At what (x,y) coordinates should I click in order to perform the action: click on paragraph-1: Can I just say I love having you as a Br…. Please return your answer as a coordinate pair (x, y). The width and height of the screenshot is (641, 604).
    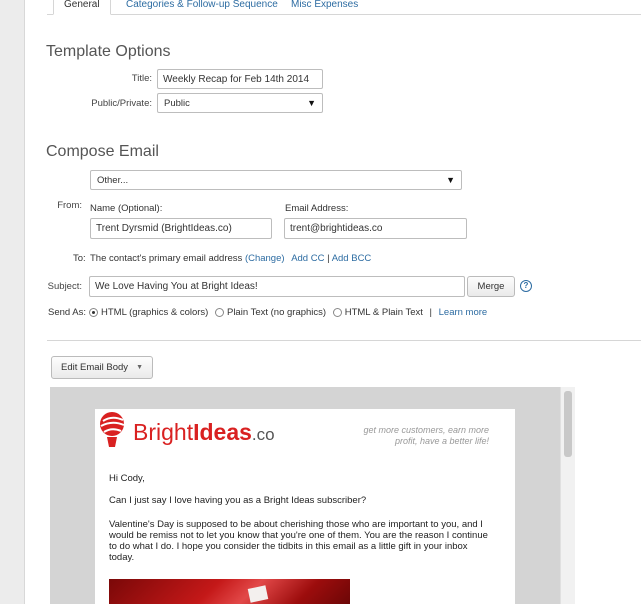
    Looking at the image, I should click on (238, 500).